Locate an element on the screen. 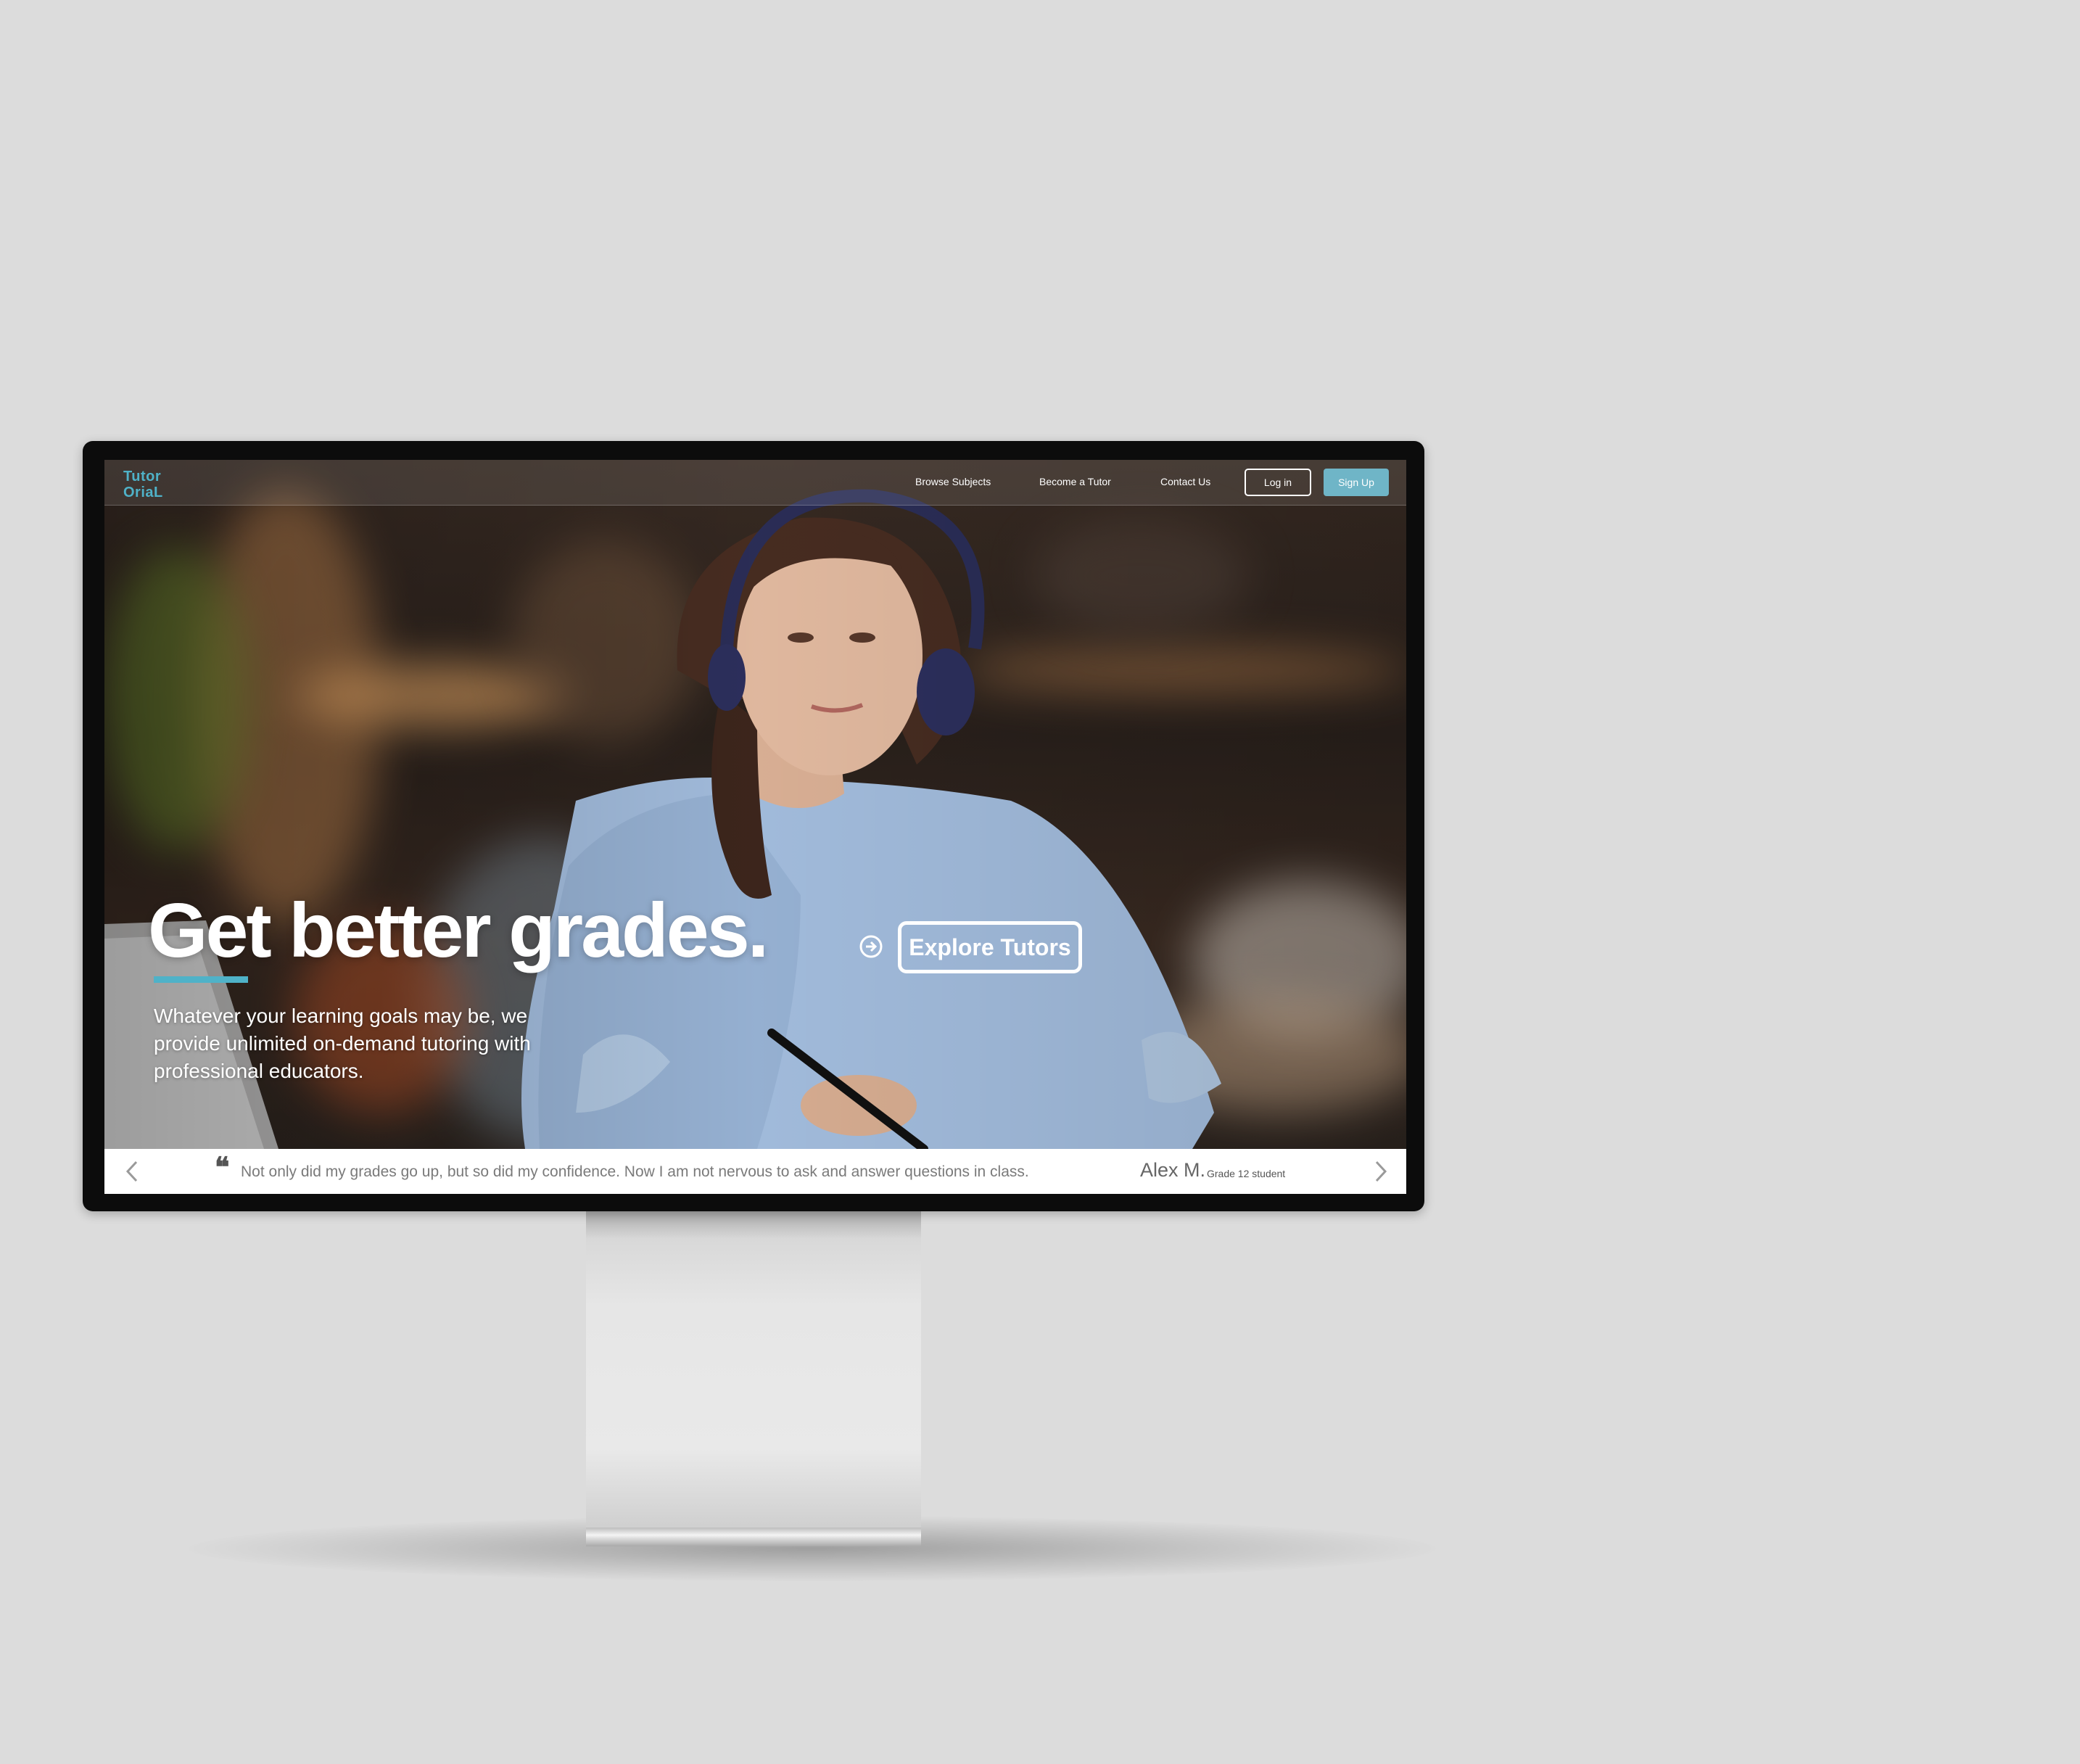  arrow-right-circle-icon is located at coordinates (871, 946).